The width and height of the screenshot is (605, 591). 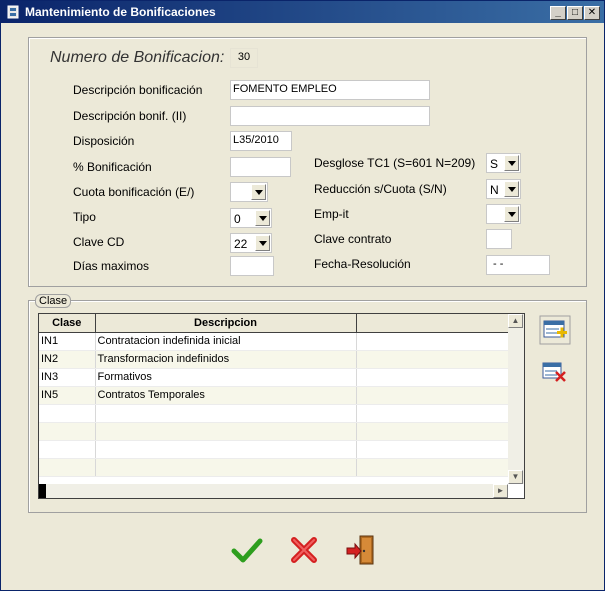 What do you see at coordinates (575, 13) in the screenshot?
I see `maximize-button: □` at bounding box center [575, 13].